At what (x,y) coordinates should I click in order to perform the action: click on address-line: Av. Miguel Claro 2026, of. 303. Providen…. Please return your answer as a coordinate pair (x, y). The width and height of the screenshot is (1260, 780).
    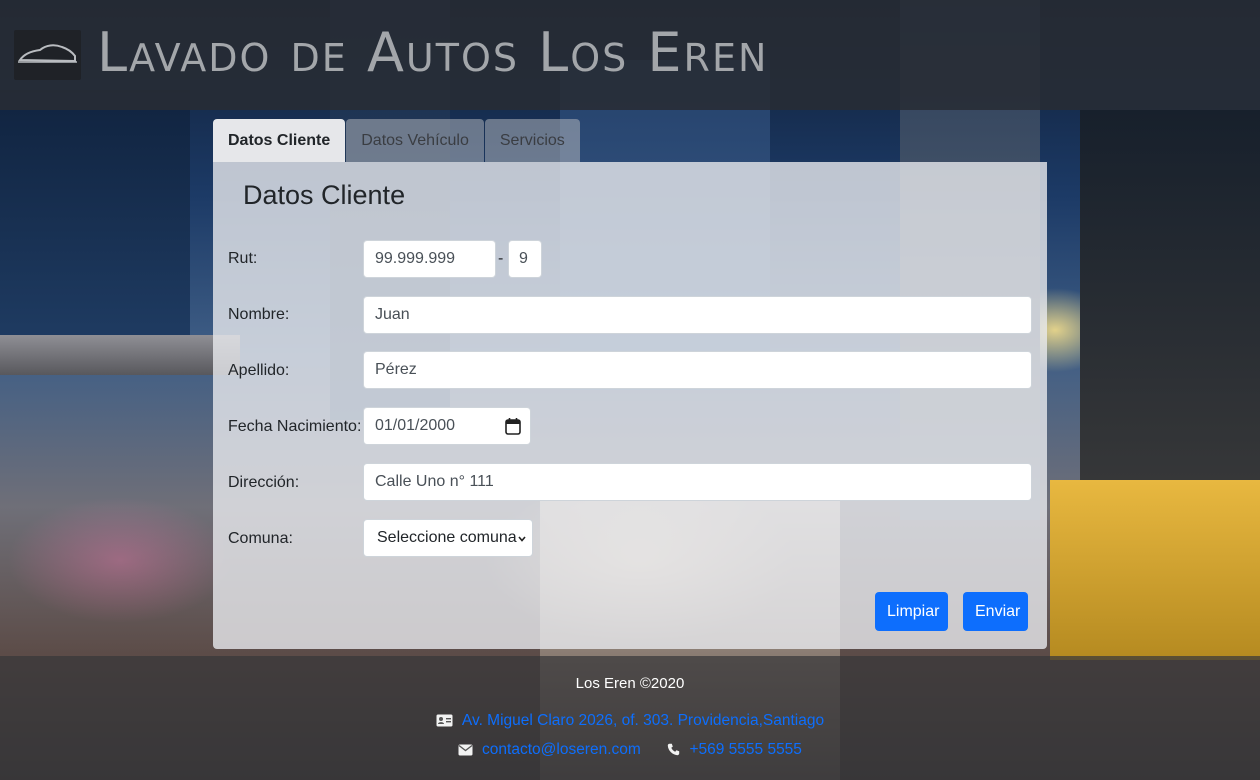
    Looking at the image, I should click on (630, 721).